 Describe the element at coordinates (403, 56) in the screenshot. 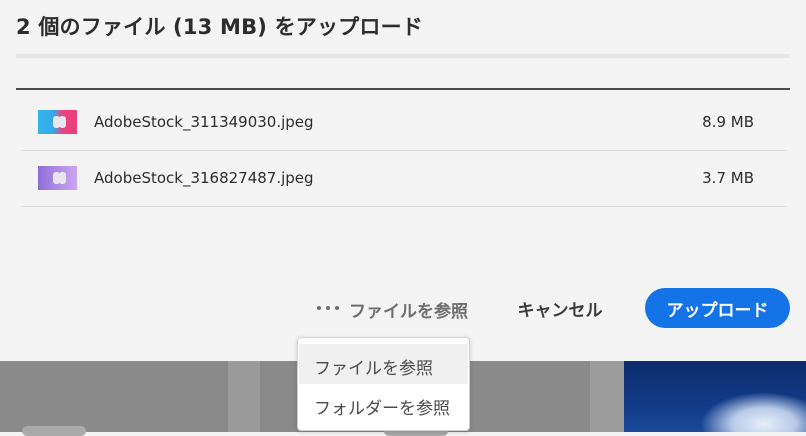

I see `upload-progress-track` at that location.